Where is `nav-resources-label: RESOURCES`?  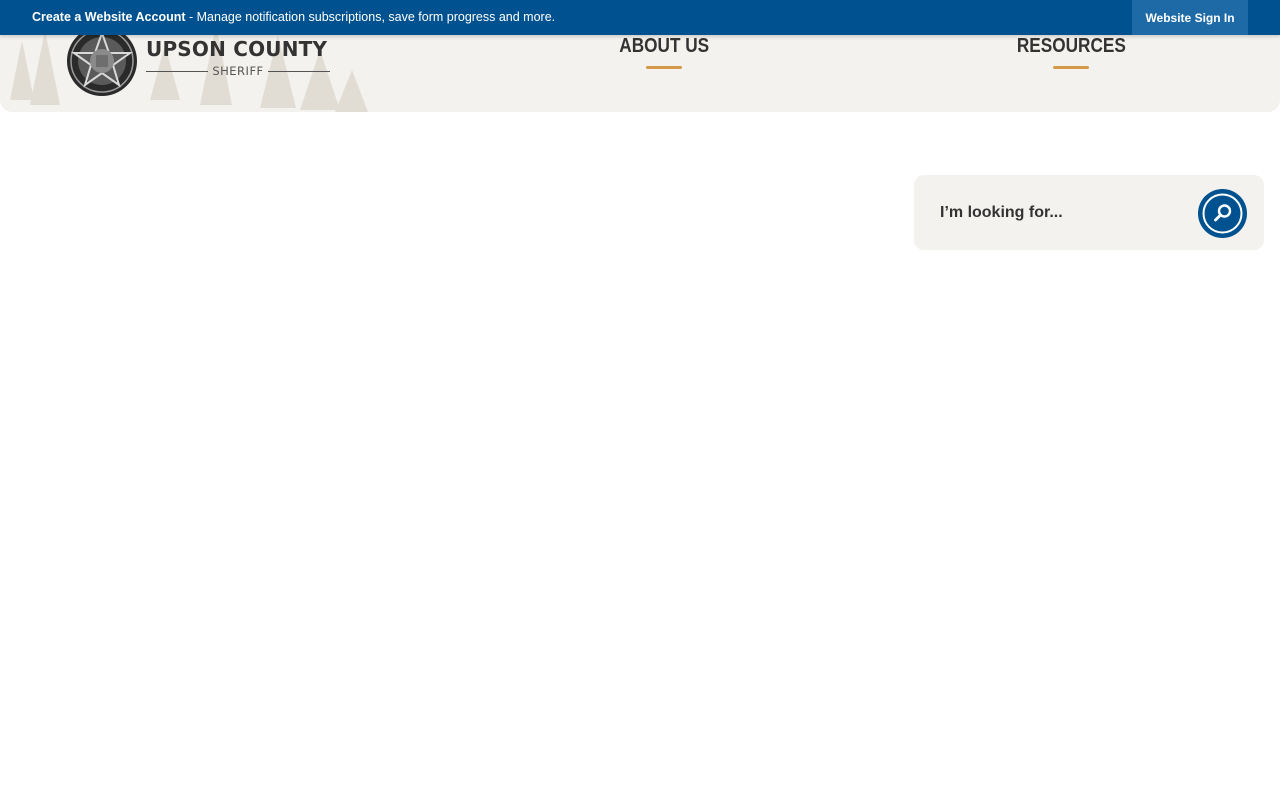
nav-resources-label: RESOURCES is located at coordinates (1071, 46).